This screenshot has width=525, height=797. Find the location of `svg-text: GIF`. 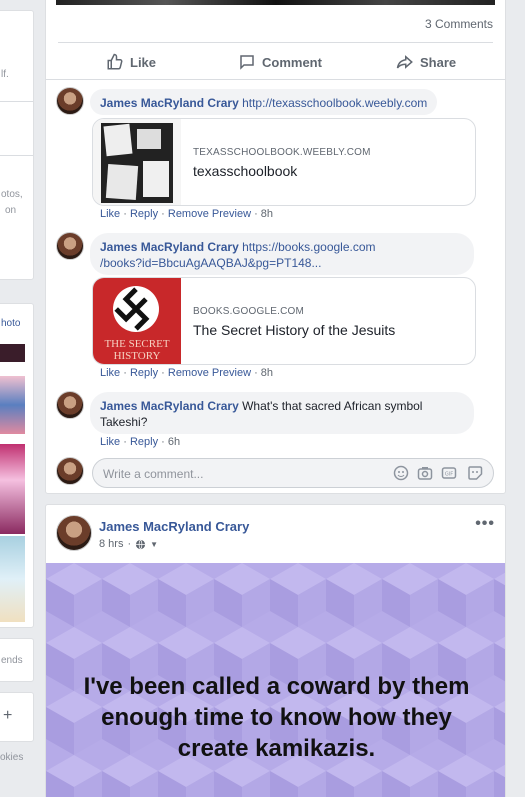

svg-text: GIF is located at coordinates (449, 475).